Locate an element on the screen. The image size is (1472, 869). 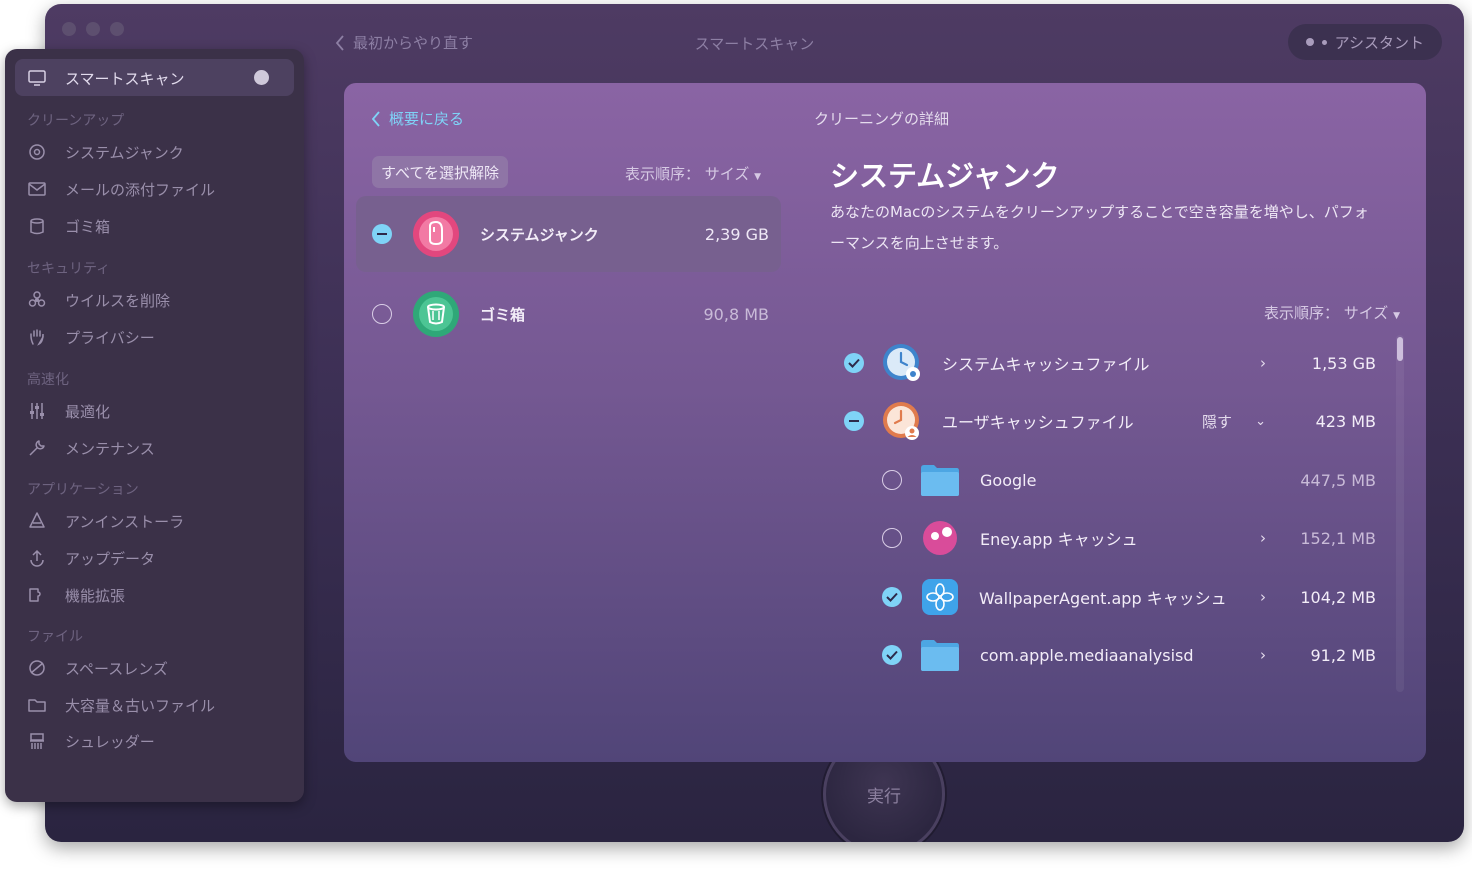
status-dot-icon is located at coordinates (261, 77).